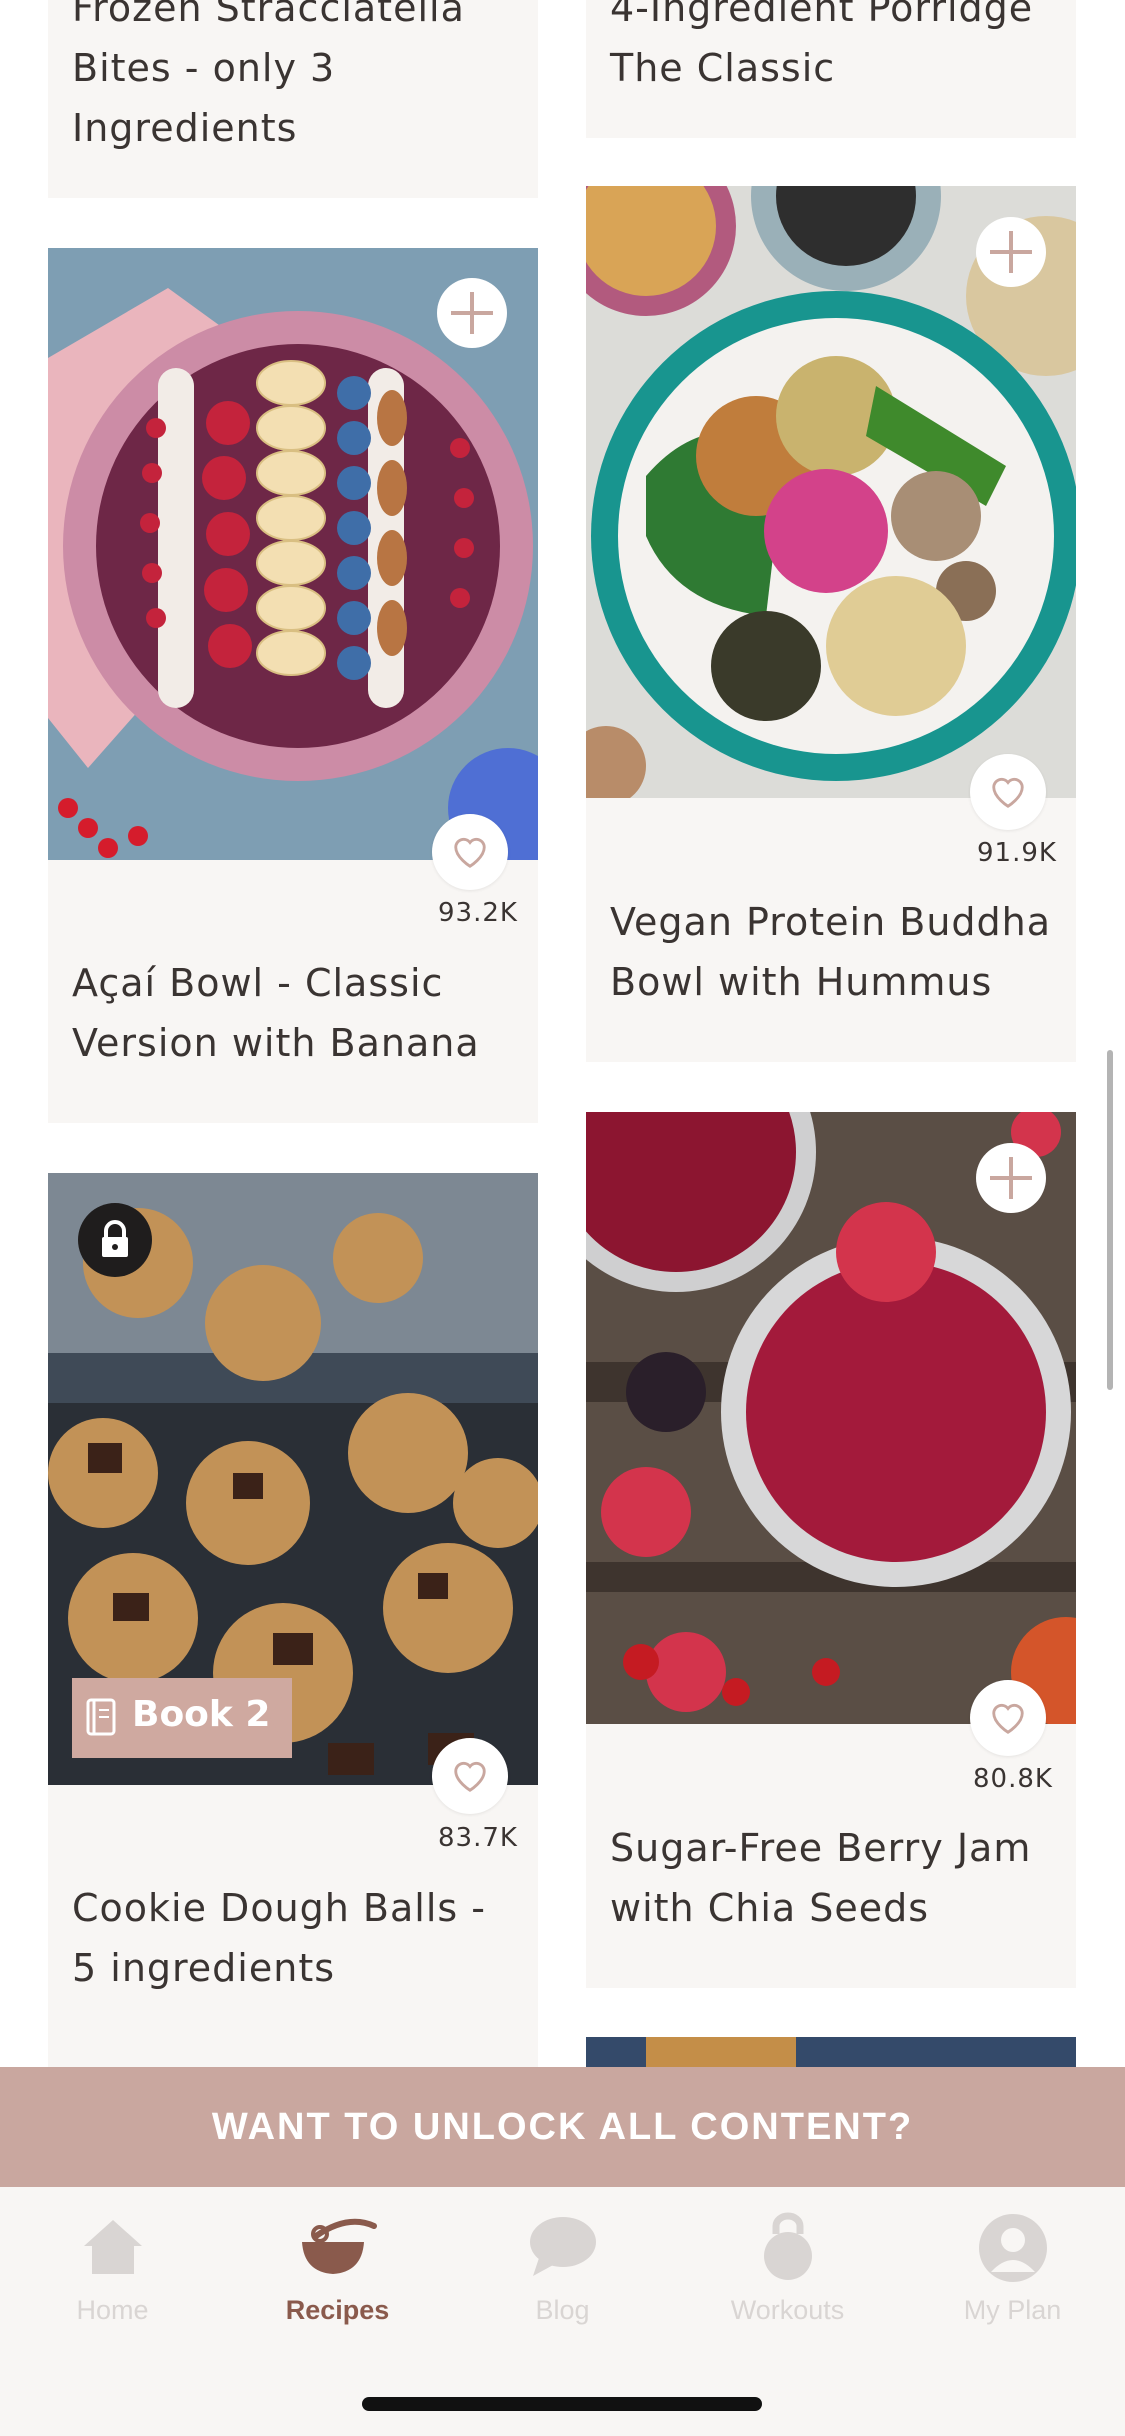 This screenshot has width=1125, height=2436. What do you see at coordinates (182, 1718) in the screenshot?
I see `book-badge: Book 2` at bounding box center [182, 1718].